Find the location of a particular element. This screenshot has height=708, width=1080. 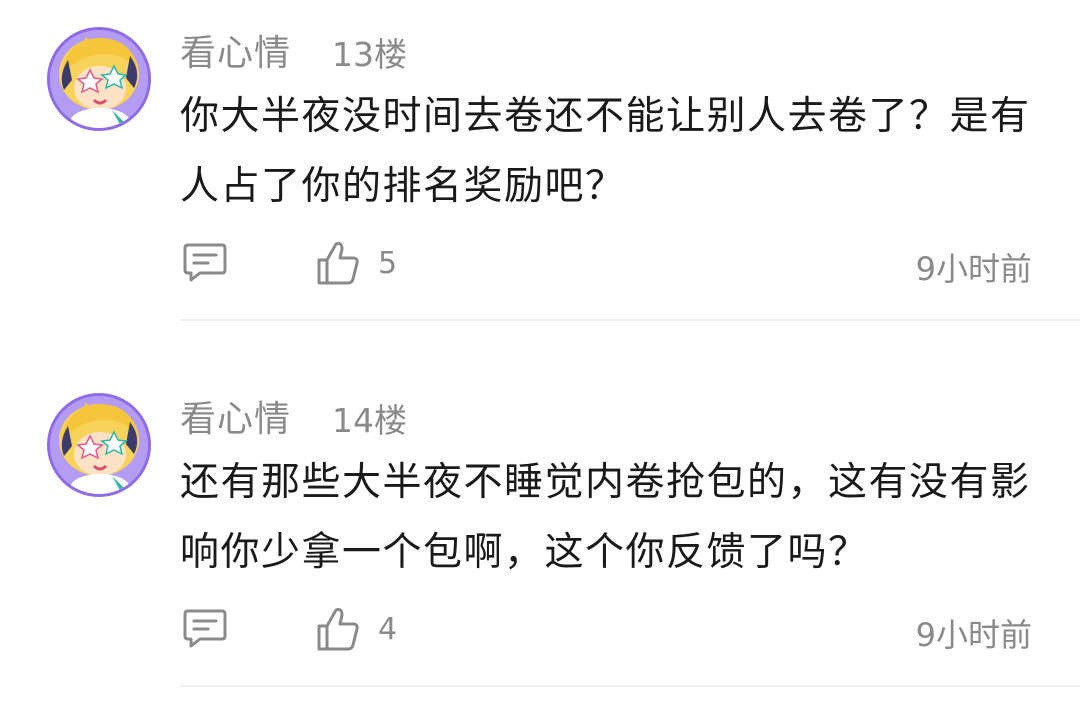

floor-number: 13楼 is located at coordinates (369, 54).